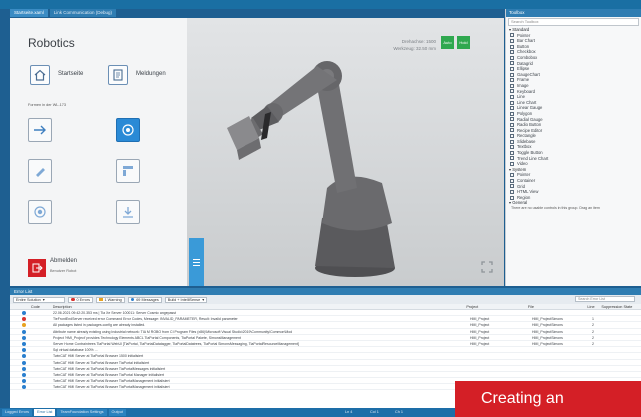 The image size is (641, 417). Describe the element at coordinates (17, 412) in the screenshot. I see `bottom-tab: Logged Errors` at that location.